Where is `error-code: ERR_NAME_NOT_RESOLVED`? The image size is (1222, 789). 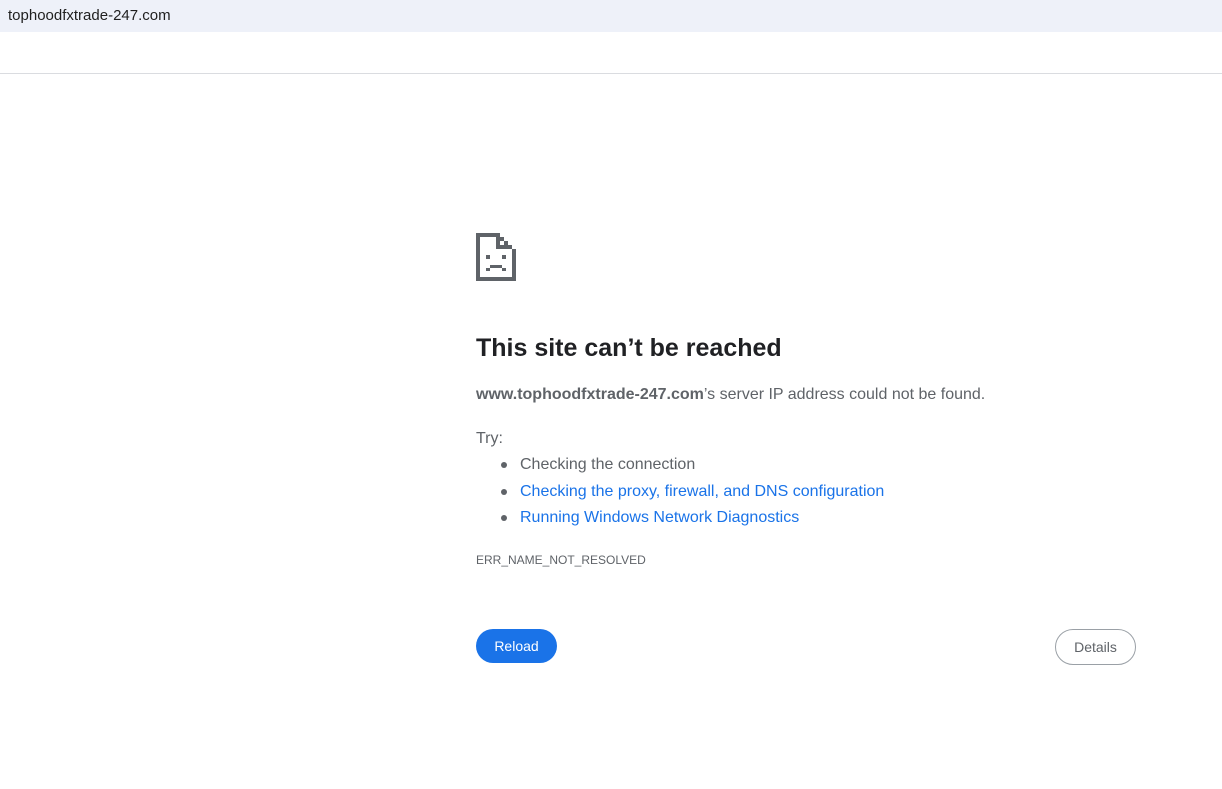 error-code: ERR_NAME_NOT_RESOLVED is located at coordinates (561, 560).